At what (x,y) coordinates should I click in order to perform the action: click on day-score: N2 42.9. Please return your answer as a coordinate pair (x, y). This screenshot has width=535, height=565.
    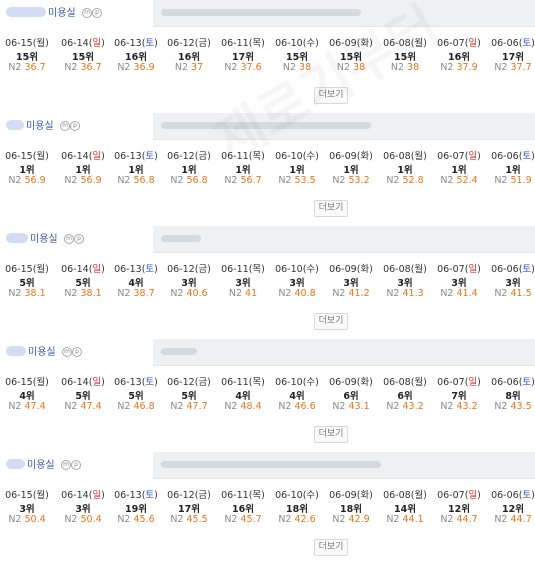
    Looking at the image, I should click on (351, 519).